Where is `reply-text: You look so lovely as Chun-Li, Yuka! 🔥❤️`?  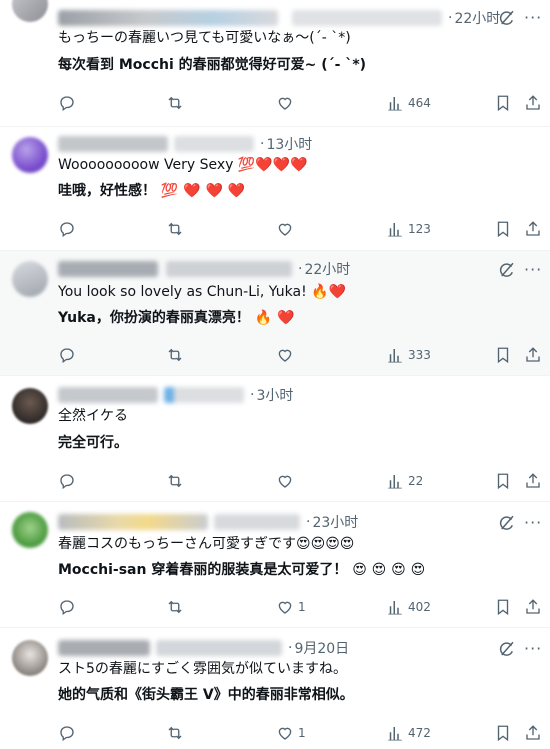 reply-text: You look so lovely as Chun-Li, Yuka! 🔥❤️ is located at coordinates (202, 292).